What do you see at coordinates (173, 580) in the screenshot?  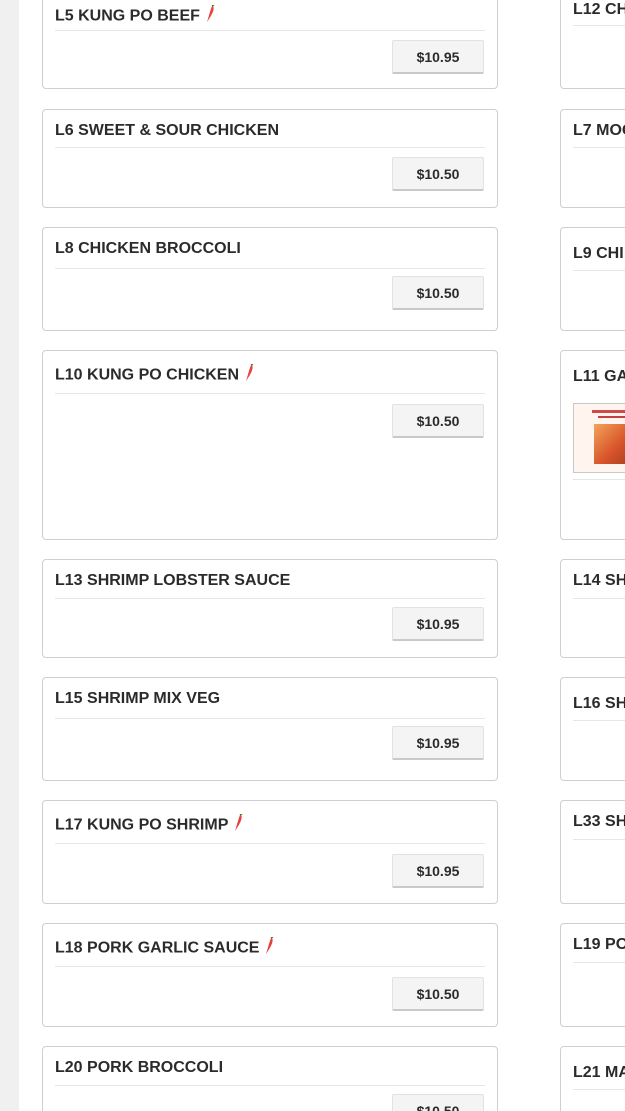 I see `item-name: L13 SHRIMP LOBSTER SAUCE` at bounding box center [173, 580].